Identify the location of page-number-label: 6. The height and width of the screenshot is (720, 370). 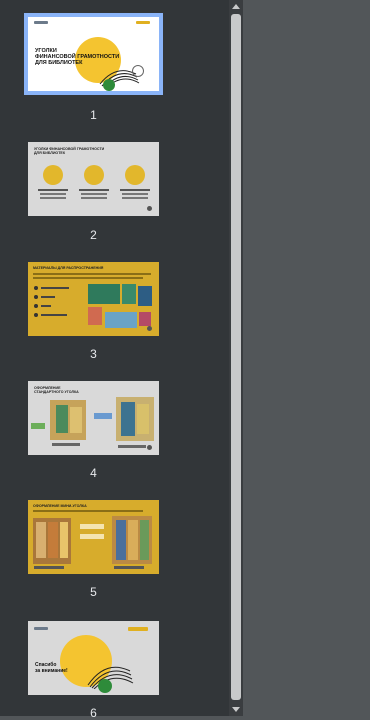
(93, 713).